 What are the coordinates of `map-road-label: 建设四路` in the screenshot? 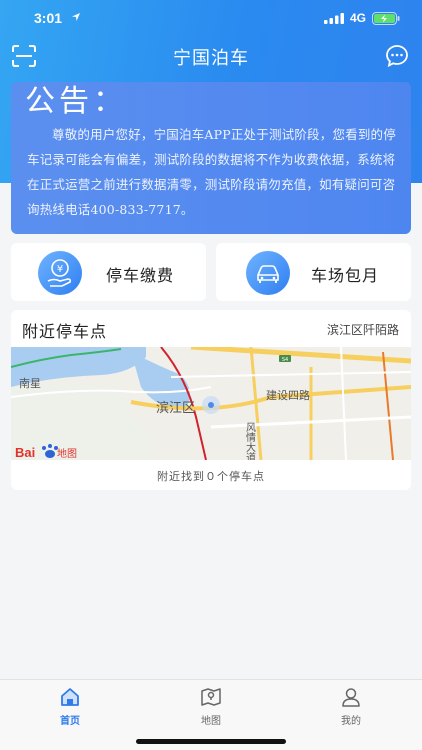 It's located at (288, 395).